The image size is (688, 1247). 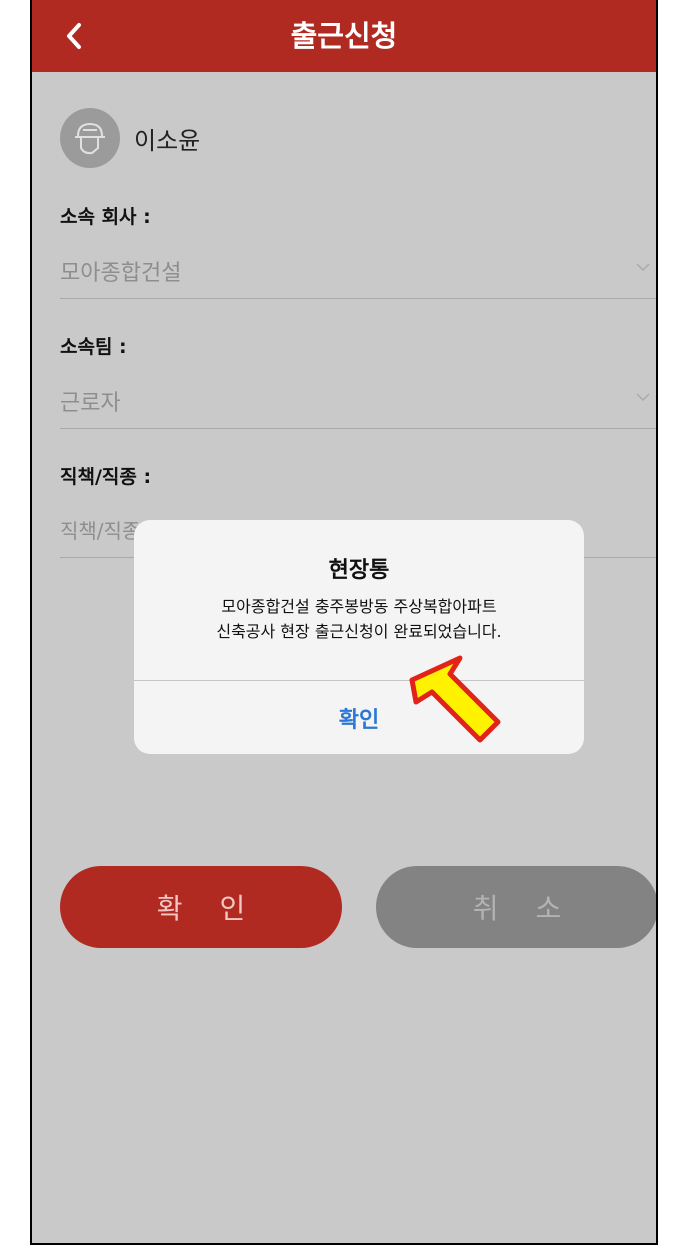 I want to click on app-bar: 출근신청, so click(x=344, y=36).